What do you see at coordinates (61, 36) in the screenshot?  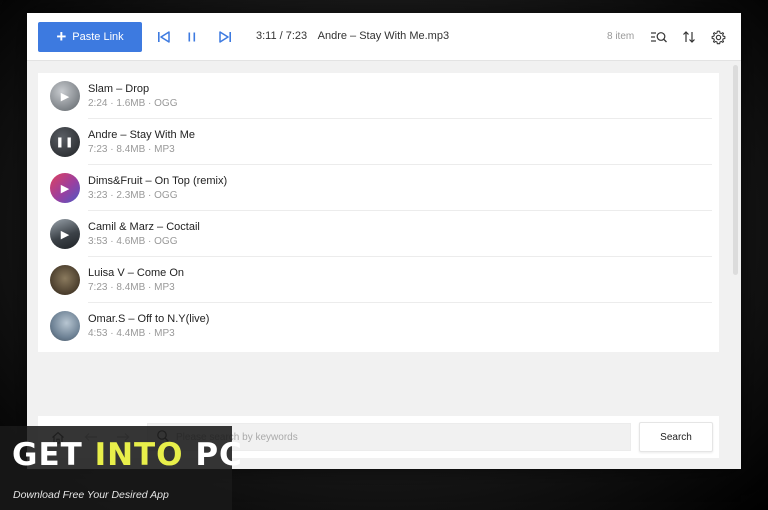 I see `plus-icon: +` at bounding box center [61, 36].